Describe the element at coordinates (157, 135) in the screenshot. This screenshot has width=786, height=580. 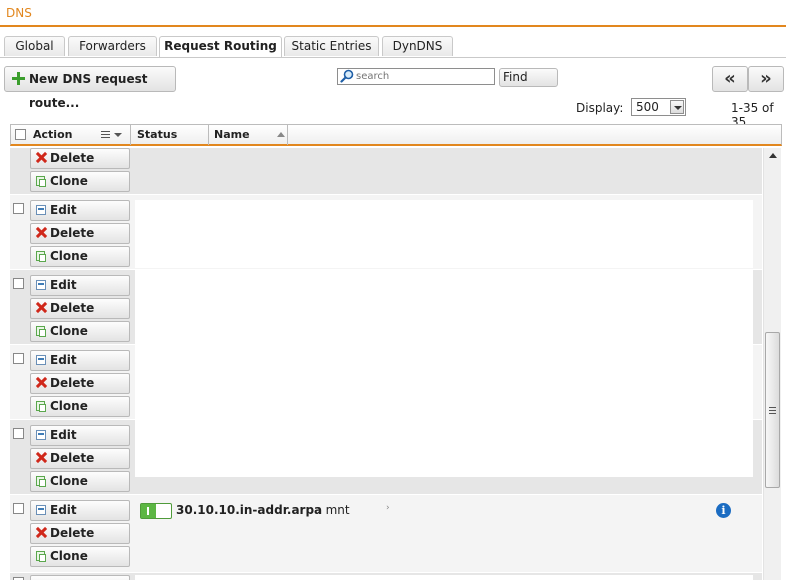
I see `column-status: Status` at that location.